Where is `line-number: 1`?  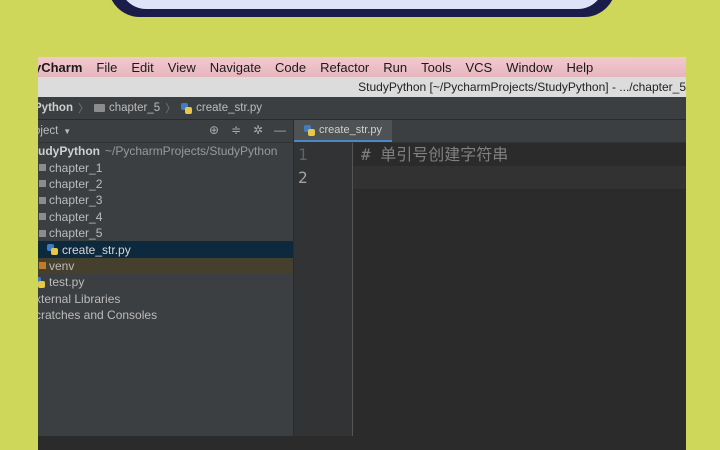
line-number: 1 is located at coordinates (303, 154).